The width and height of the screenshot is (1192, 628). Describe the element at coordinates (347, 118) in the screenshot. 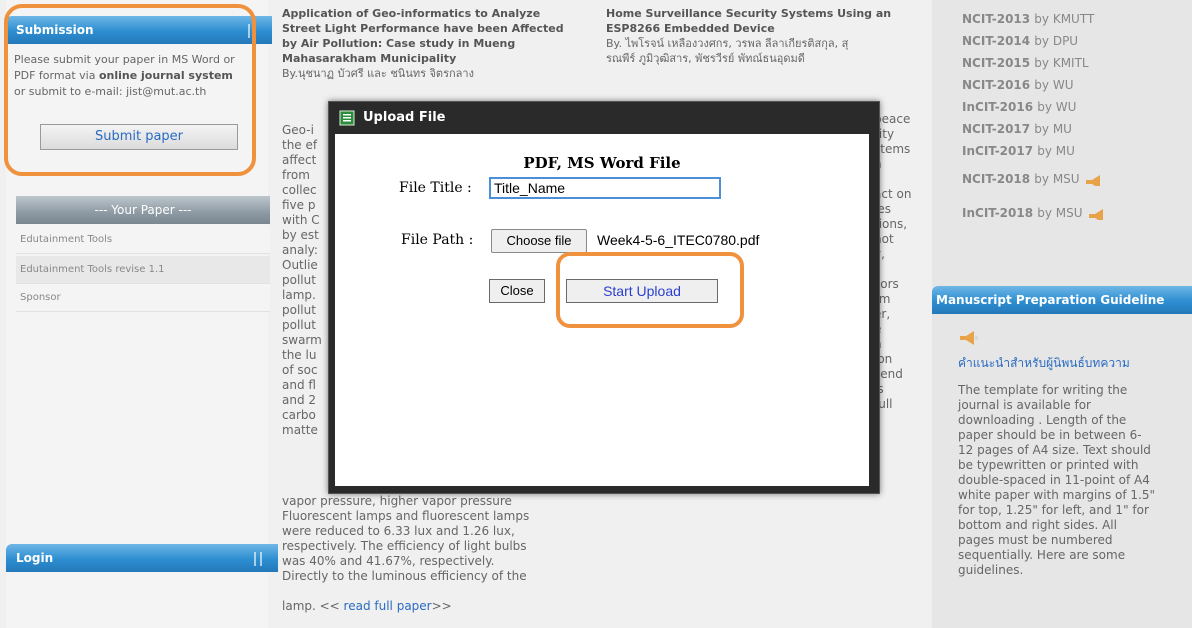

I see `document-icon` at that location.